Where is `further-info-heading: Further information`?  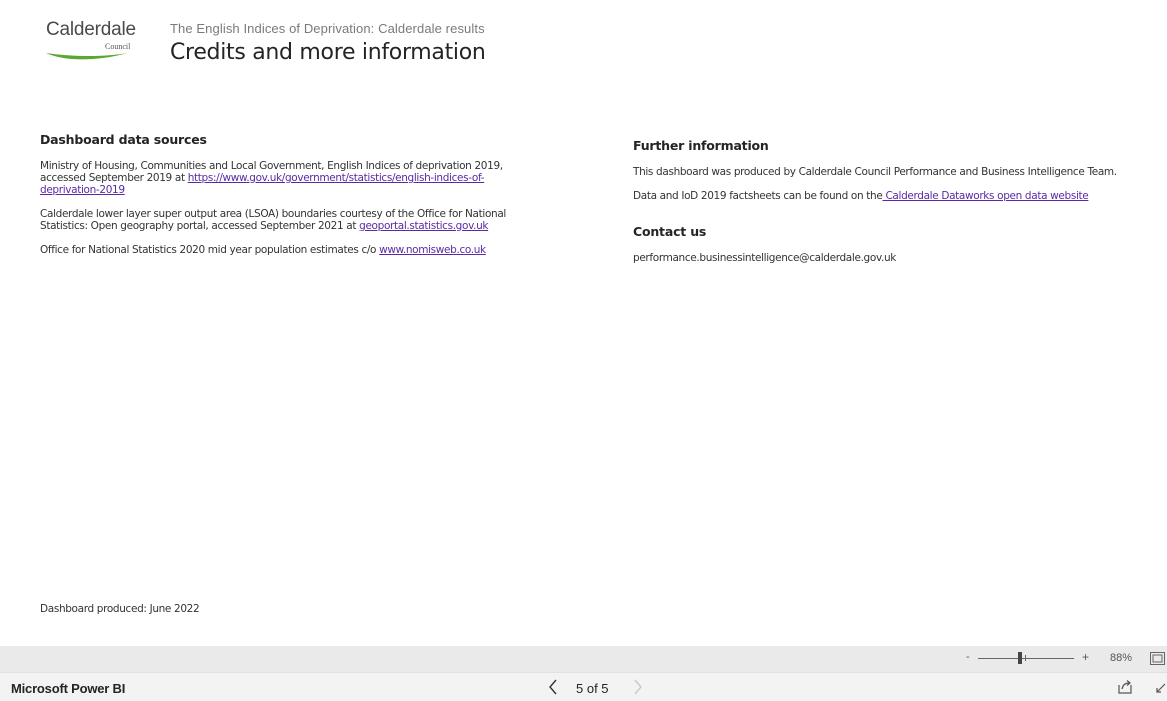
further-info-heading: Further information is located at coordinates (701, 145).